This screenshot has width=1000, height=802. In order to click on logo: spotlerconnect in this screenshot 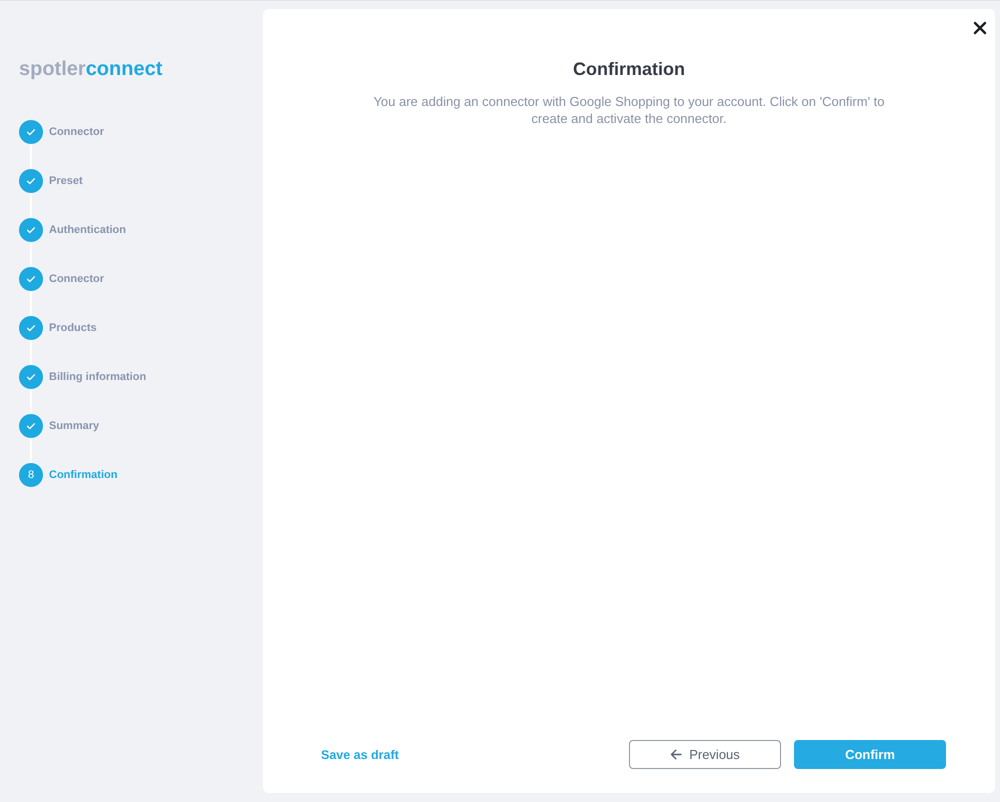, I will do `click(90, 69)`.